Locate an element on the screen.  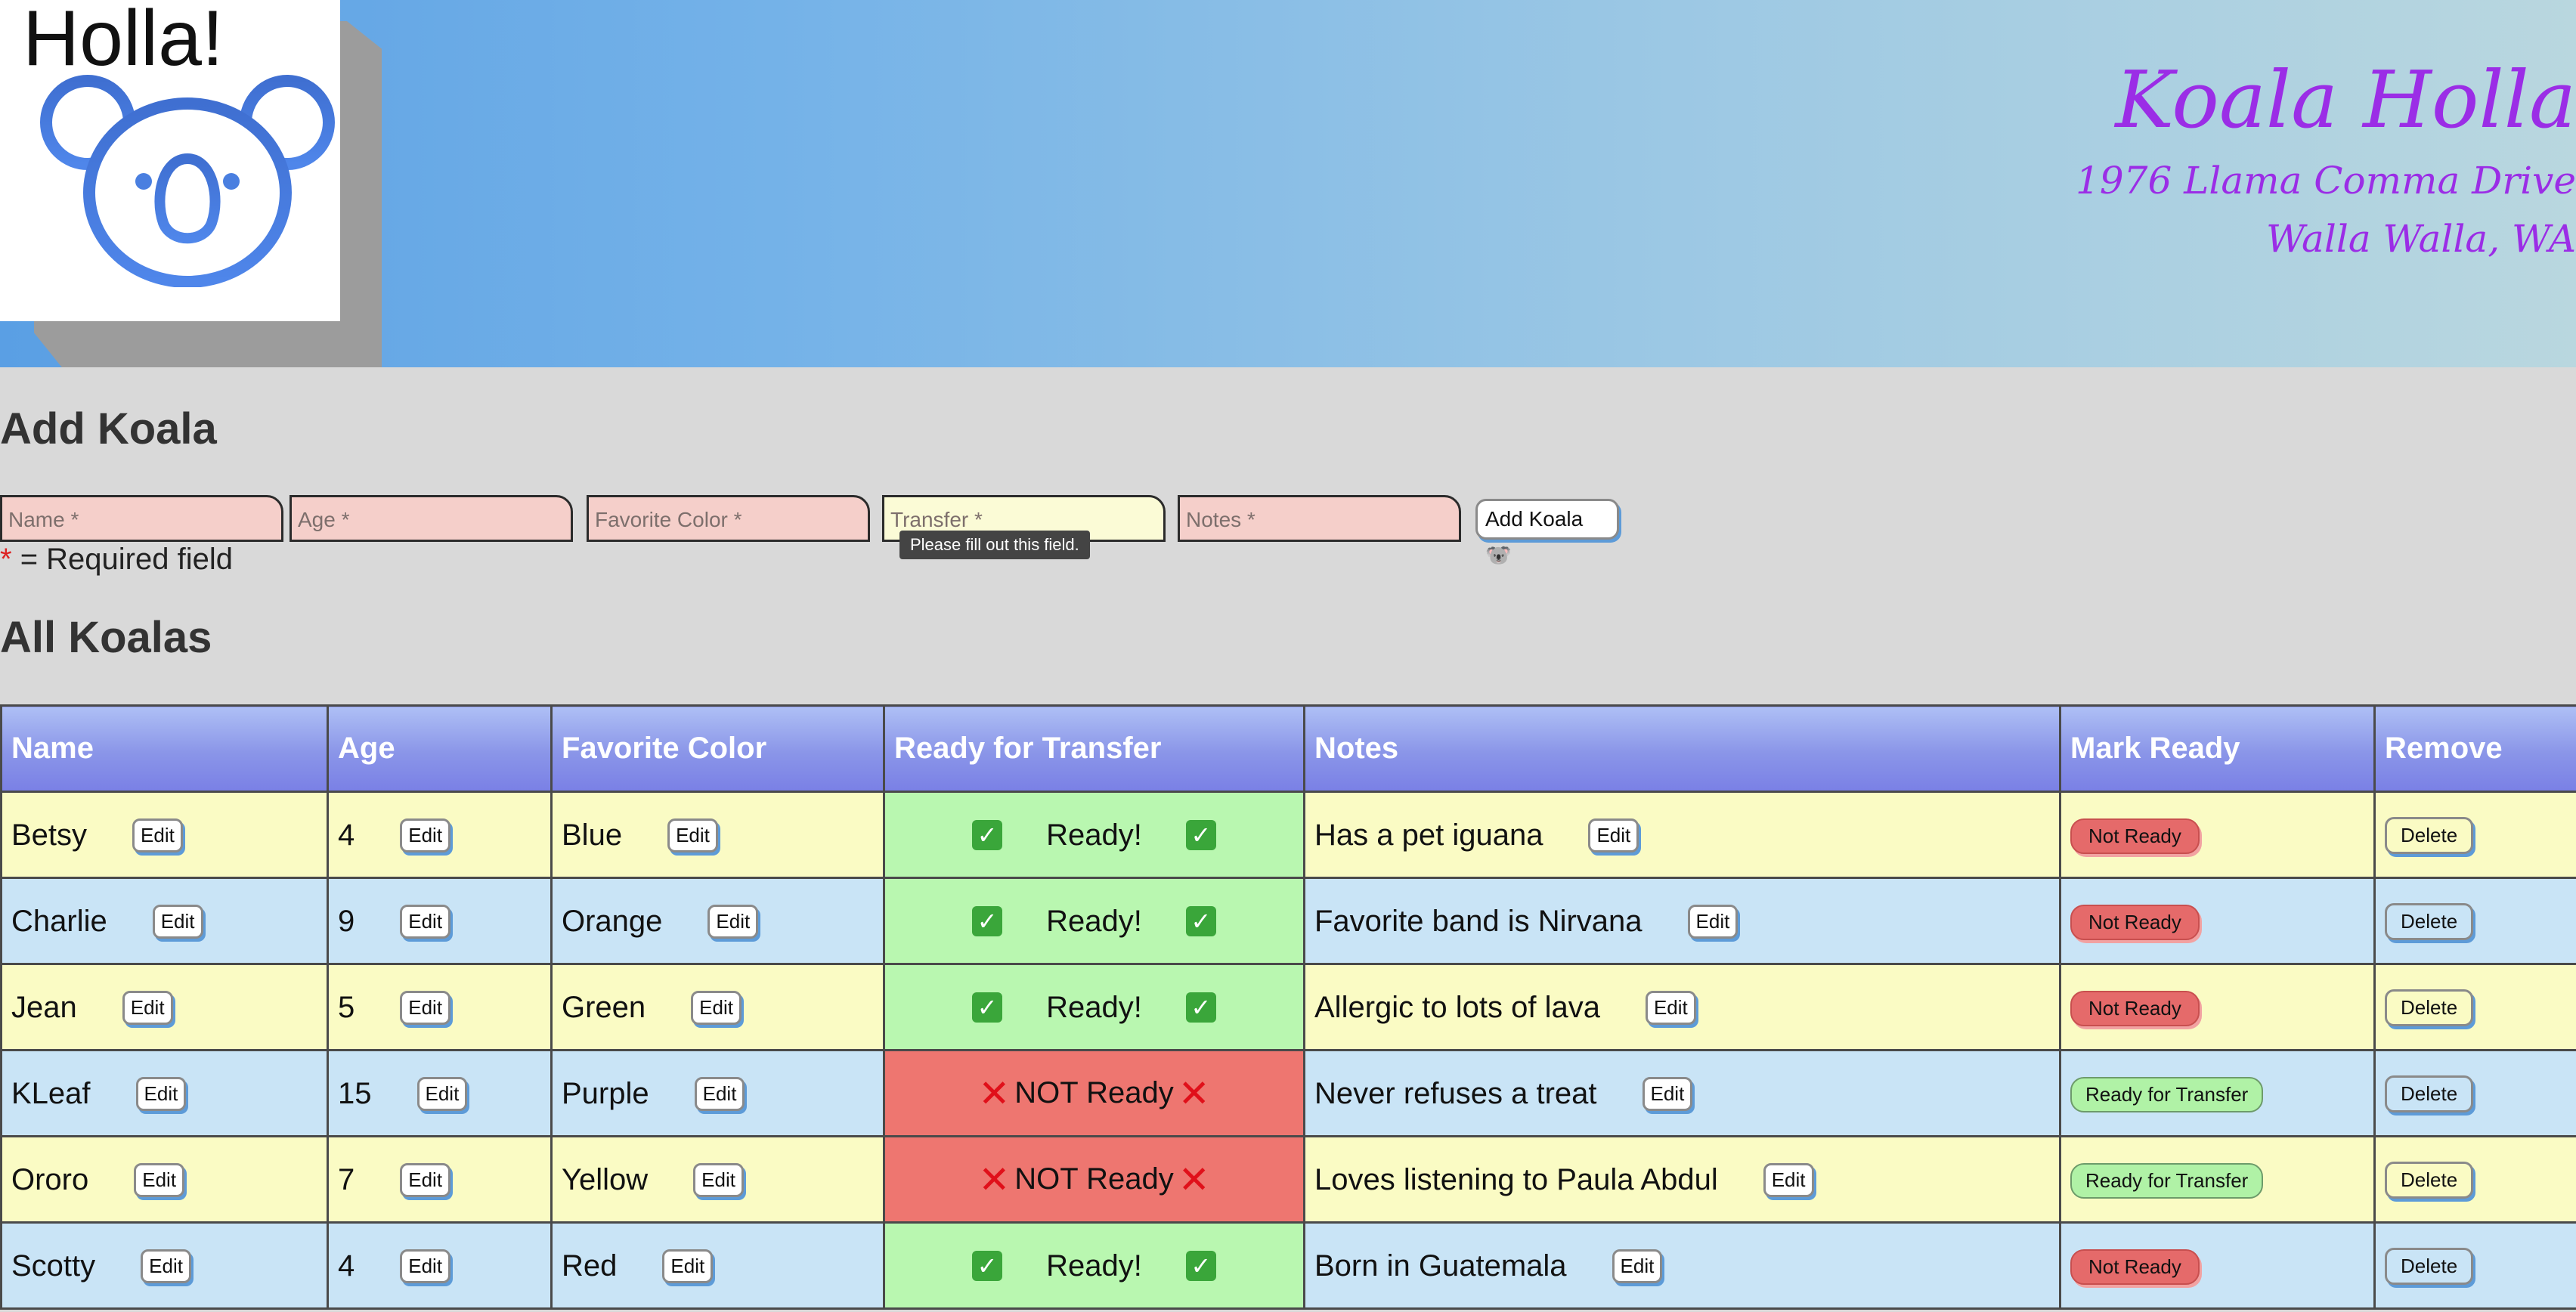
check-icon: ✓ is located at coordinates (987, 835).